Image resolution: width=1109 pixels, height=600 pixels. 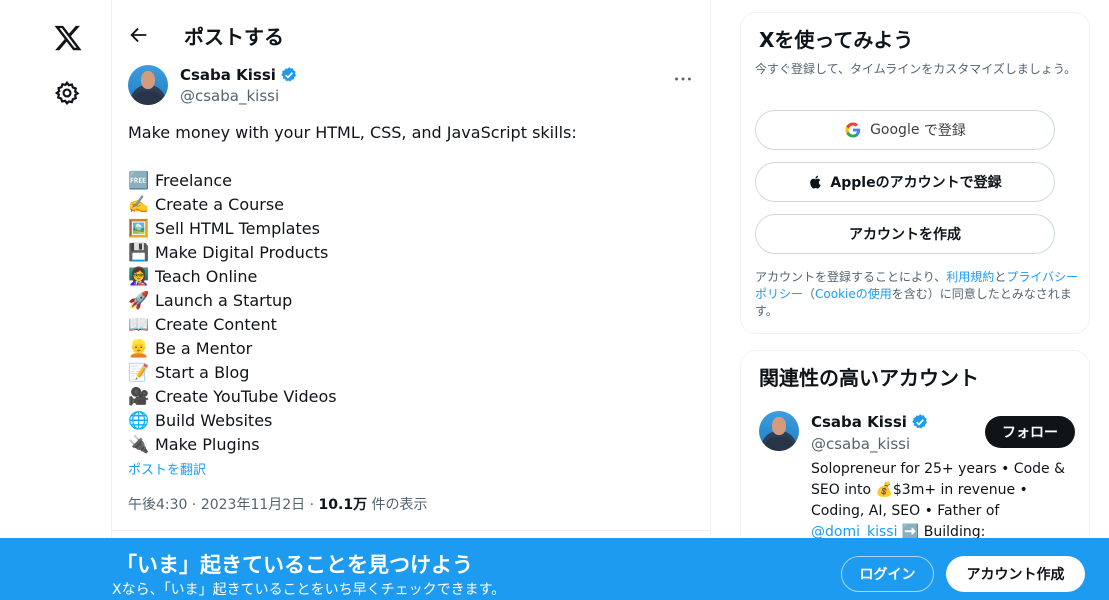 I want to click on create-account-button: アカウントを作成, so click(x=905, y=234).